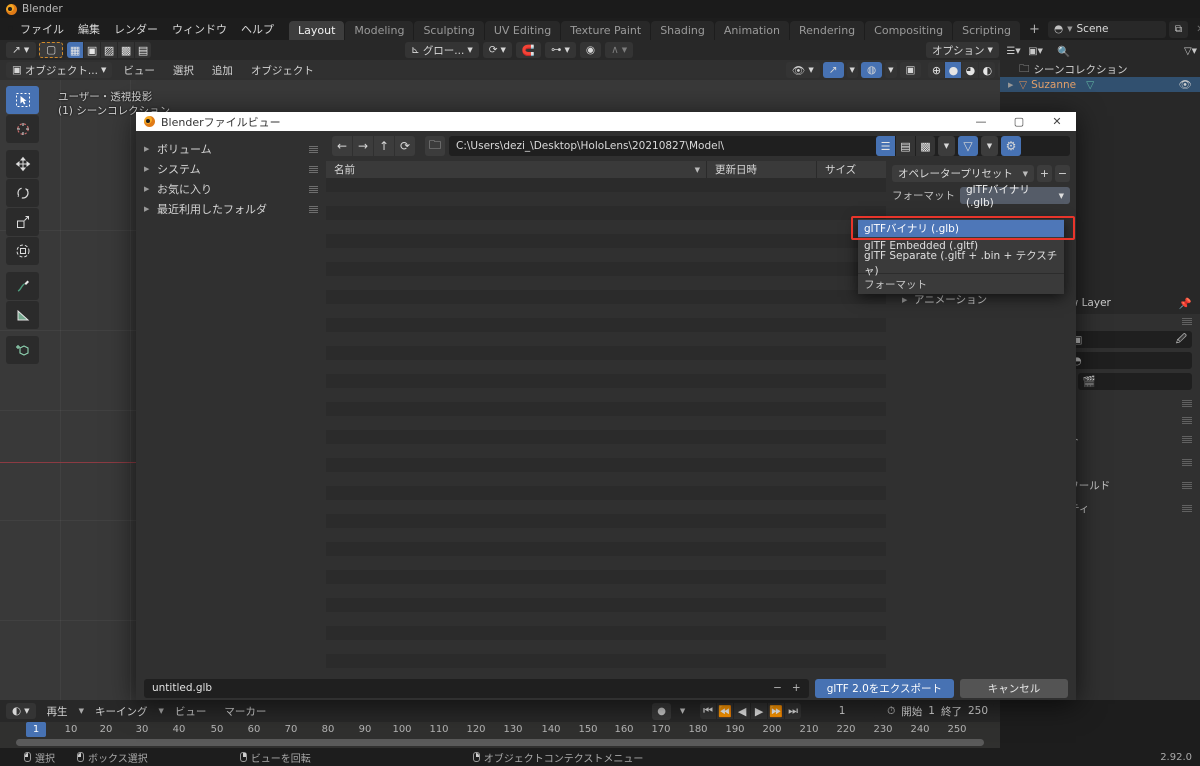 The image size is (1200, 766). Describe the element at coordinates (910, 70) in the screenshot. I see `xray-icon: ▣` at that location.